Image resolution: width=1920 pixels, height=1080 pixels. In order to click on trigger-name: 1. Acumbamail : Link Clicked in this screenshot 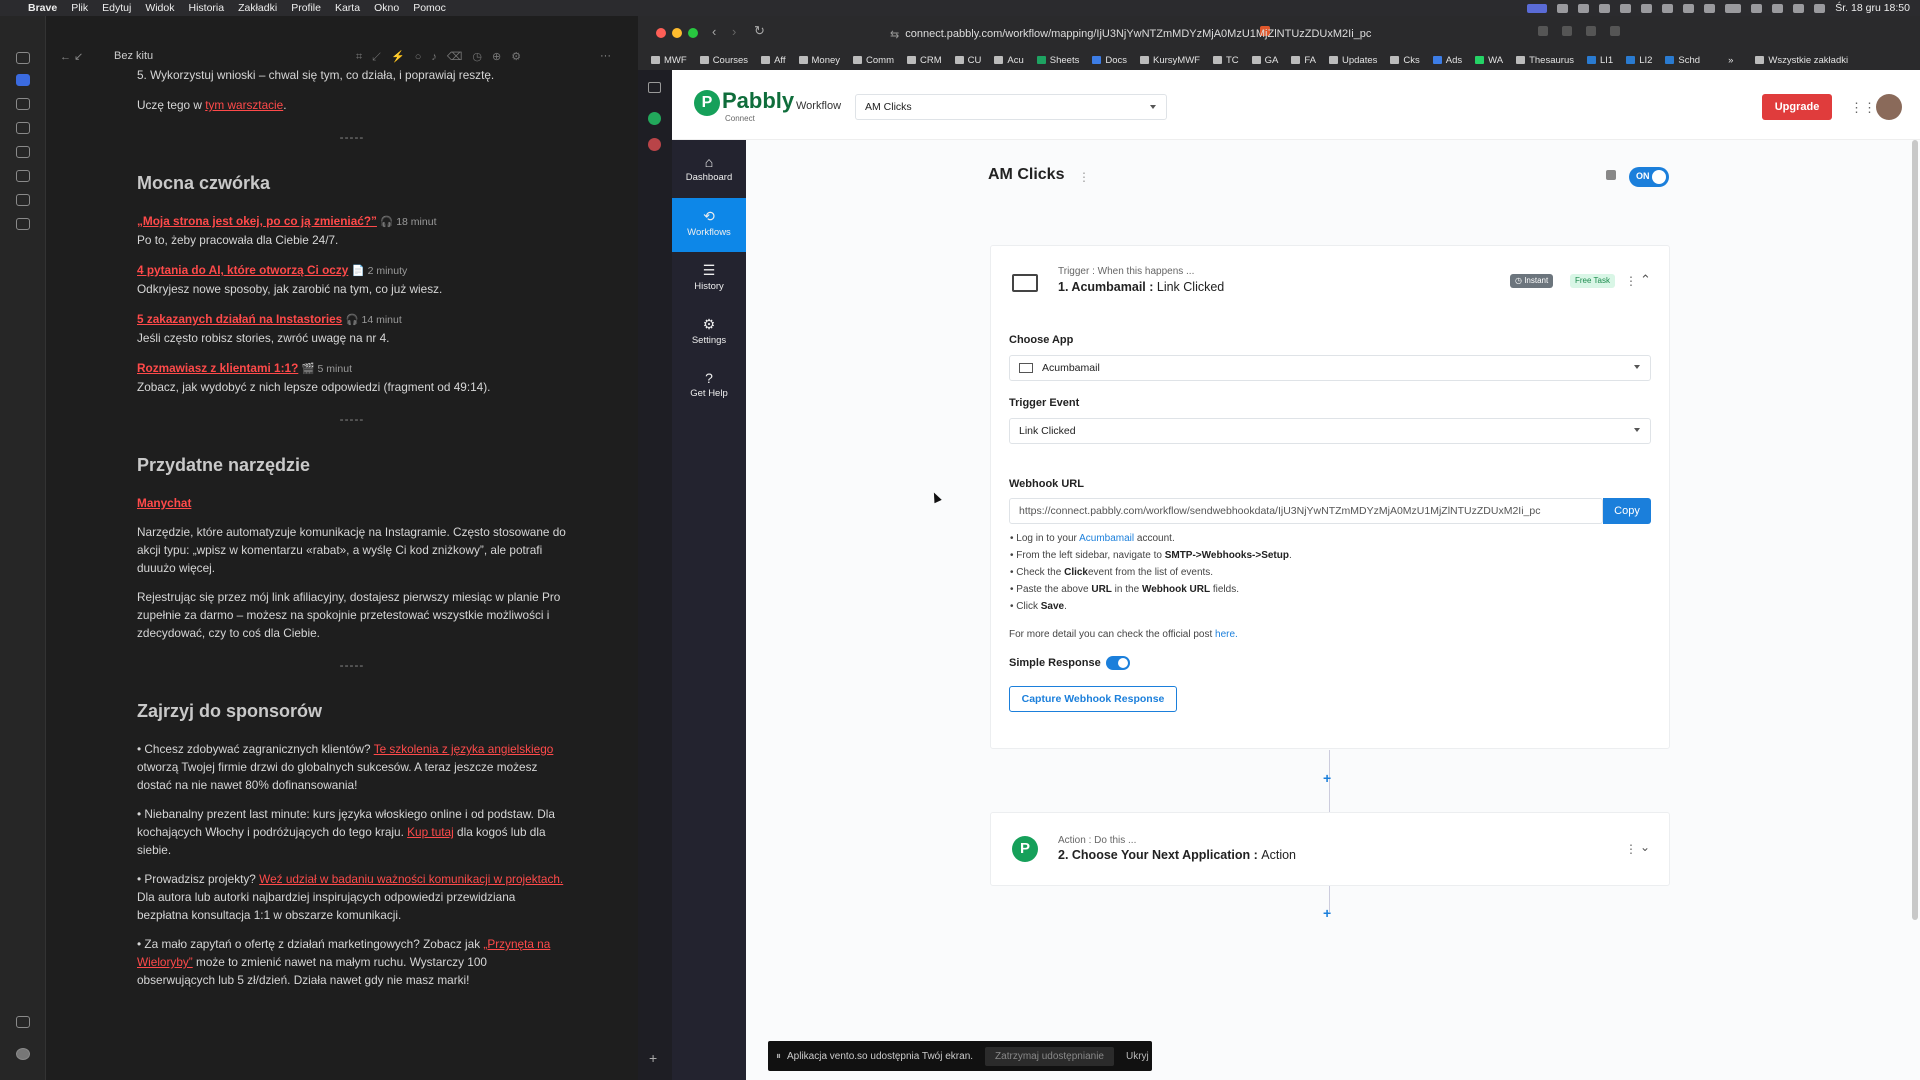, I will do `click(1141, 287)`.